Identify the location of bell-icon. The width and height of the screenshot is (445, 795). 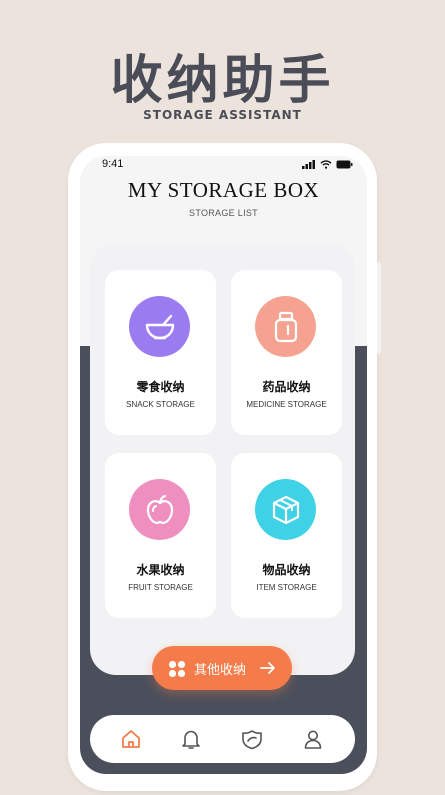
(191, 739).